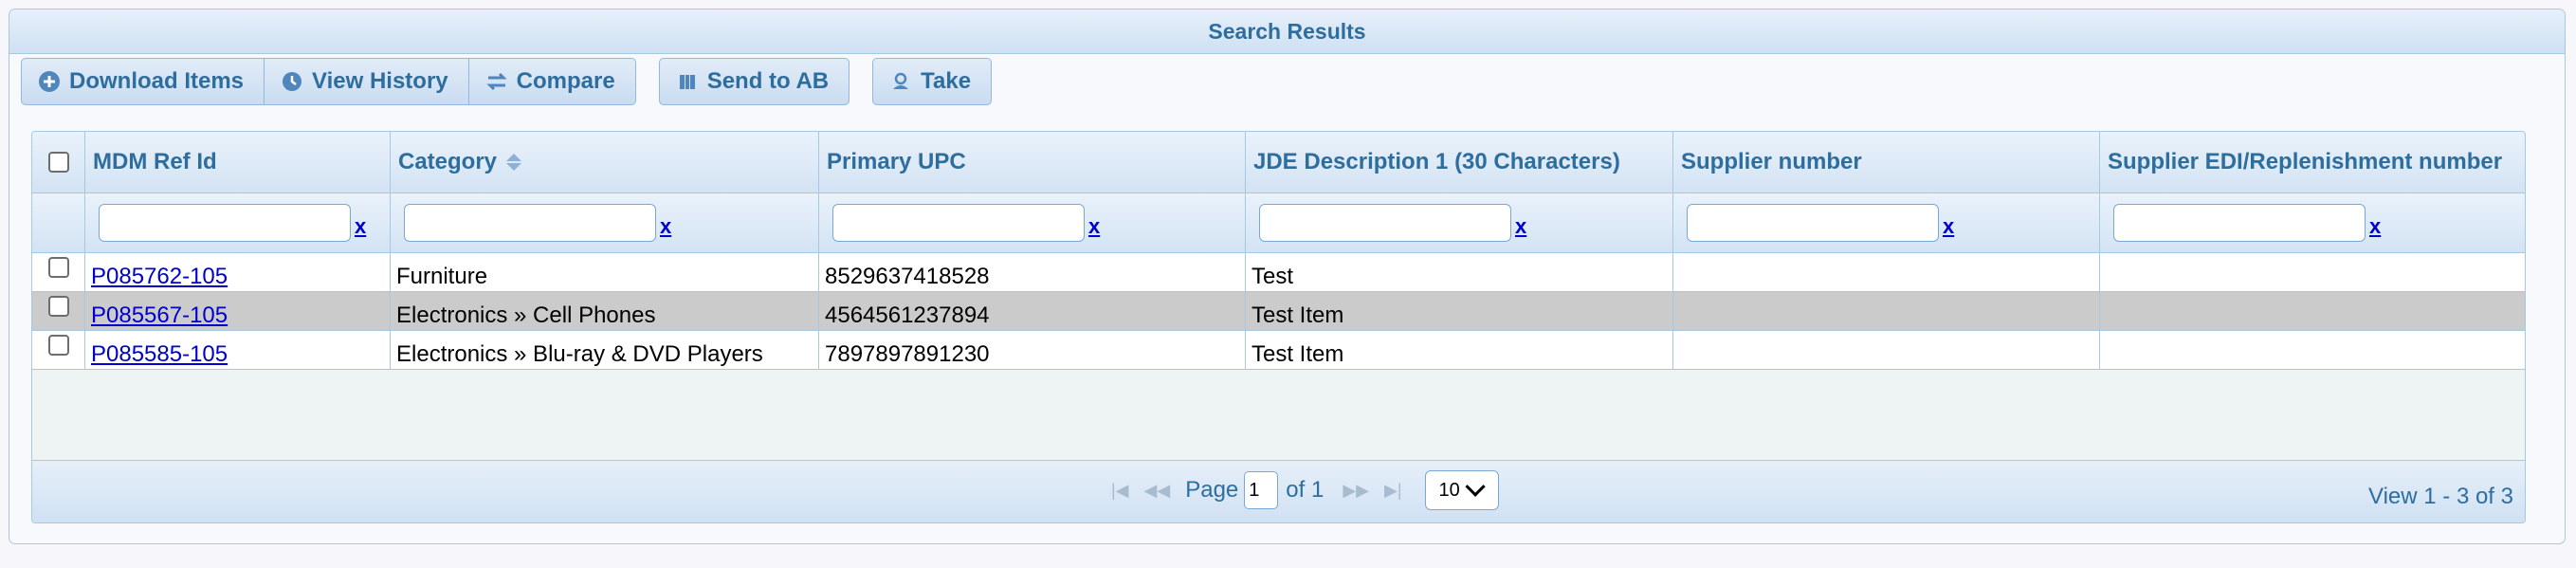 The height and width of the screenshot is (568, 2576). What do you see at coordinates (605, 272) in the screenshot?
I see `row-category: Furniture` at bounding box center [605, 272].